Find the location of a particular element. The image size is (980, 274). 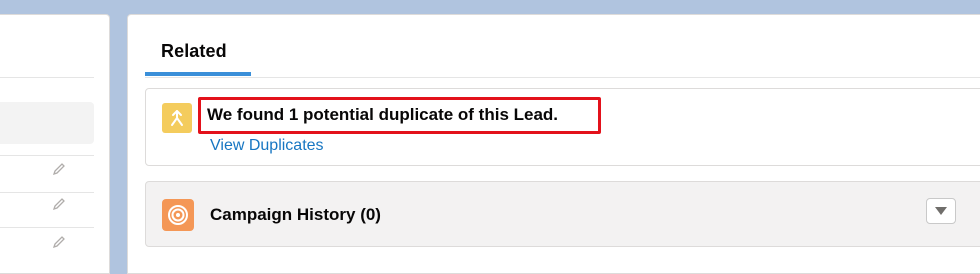

view-duplicates-link: View Duplicates is located at coordinates (267, 146).